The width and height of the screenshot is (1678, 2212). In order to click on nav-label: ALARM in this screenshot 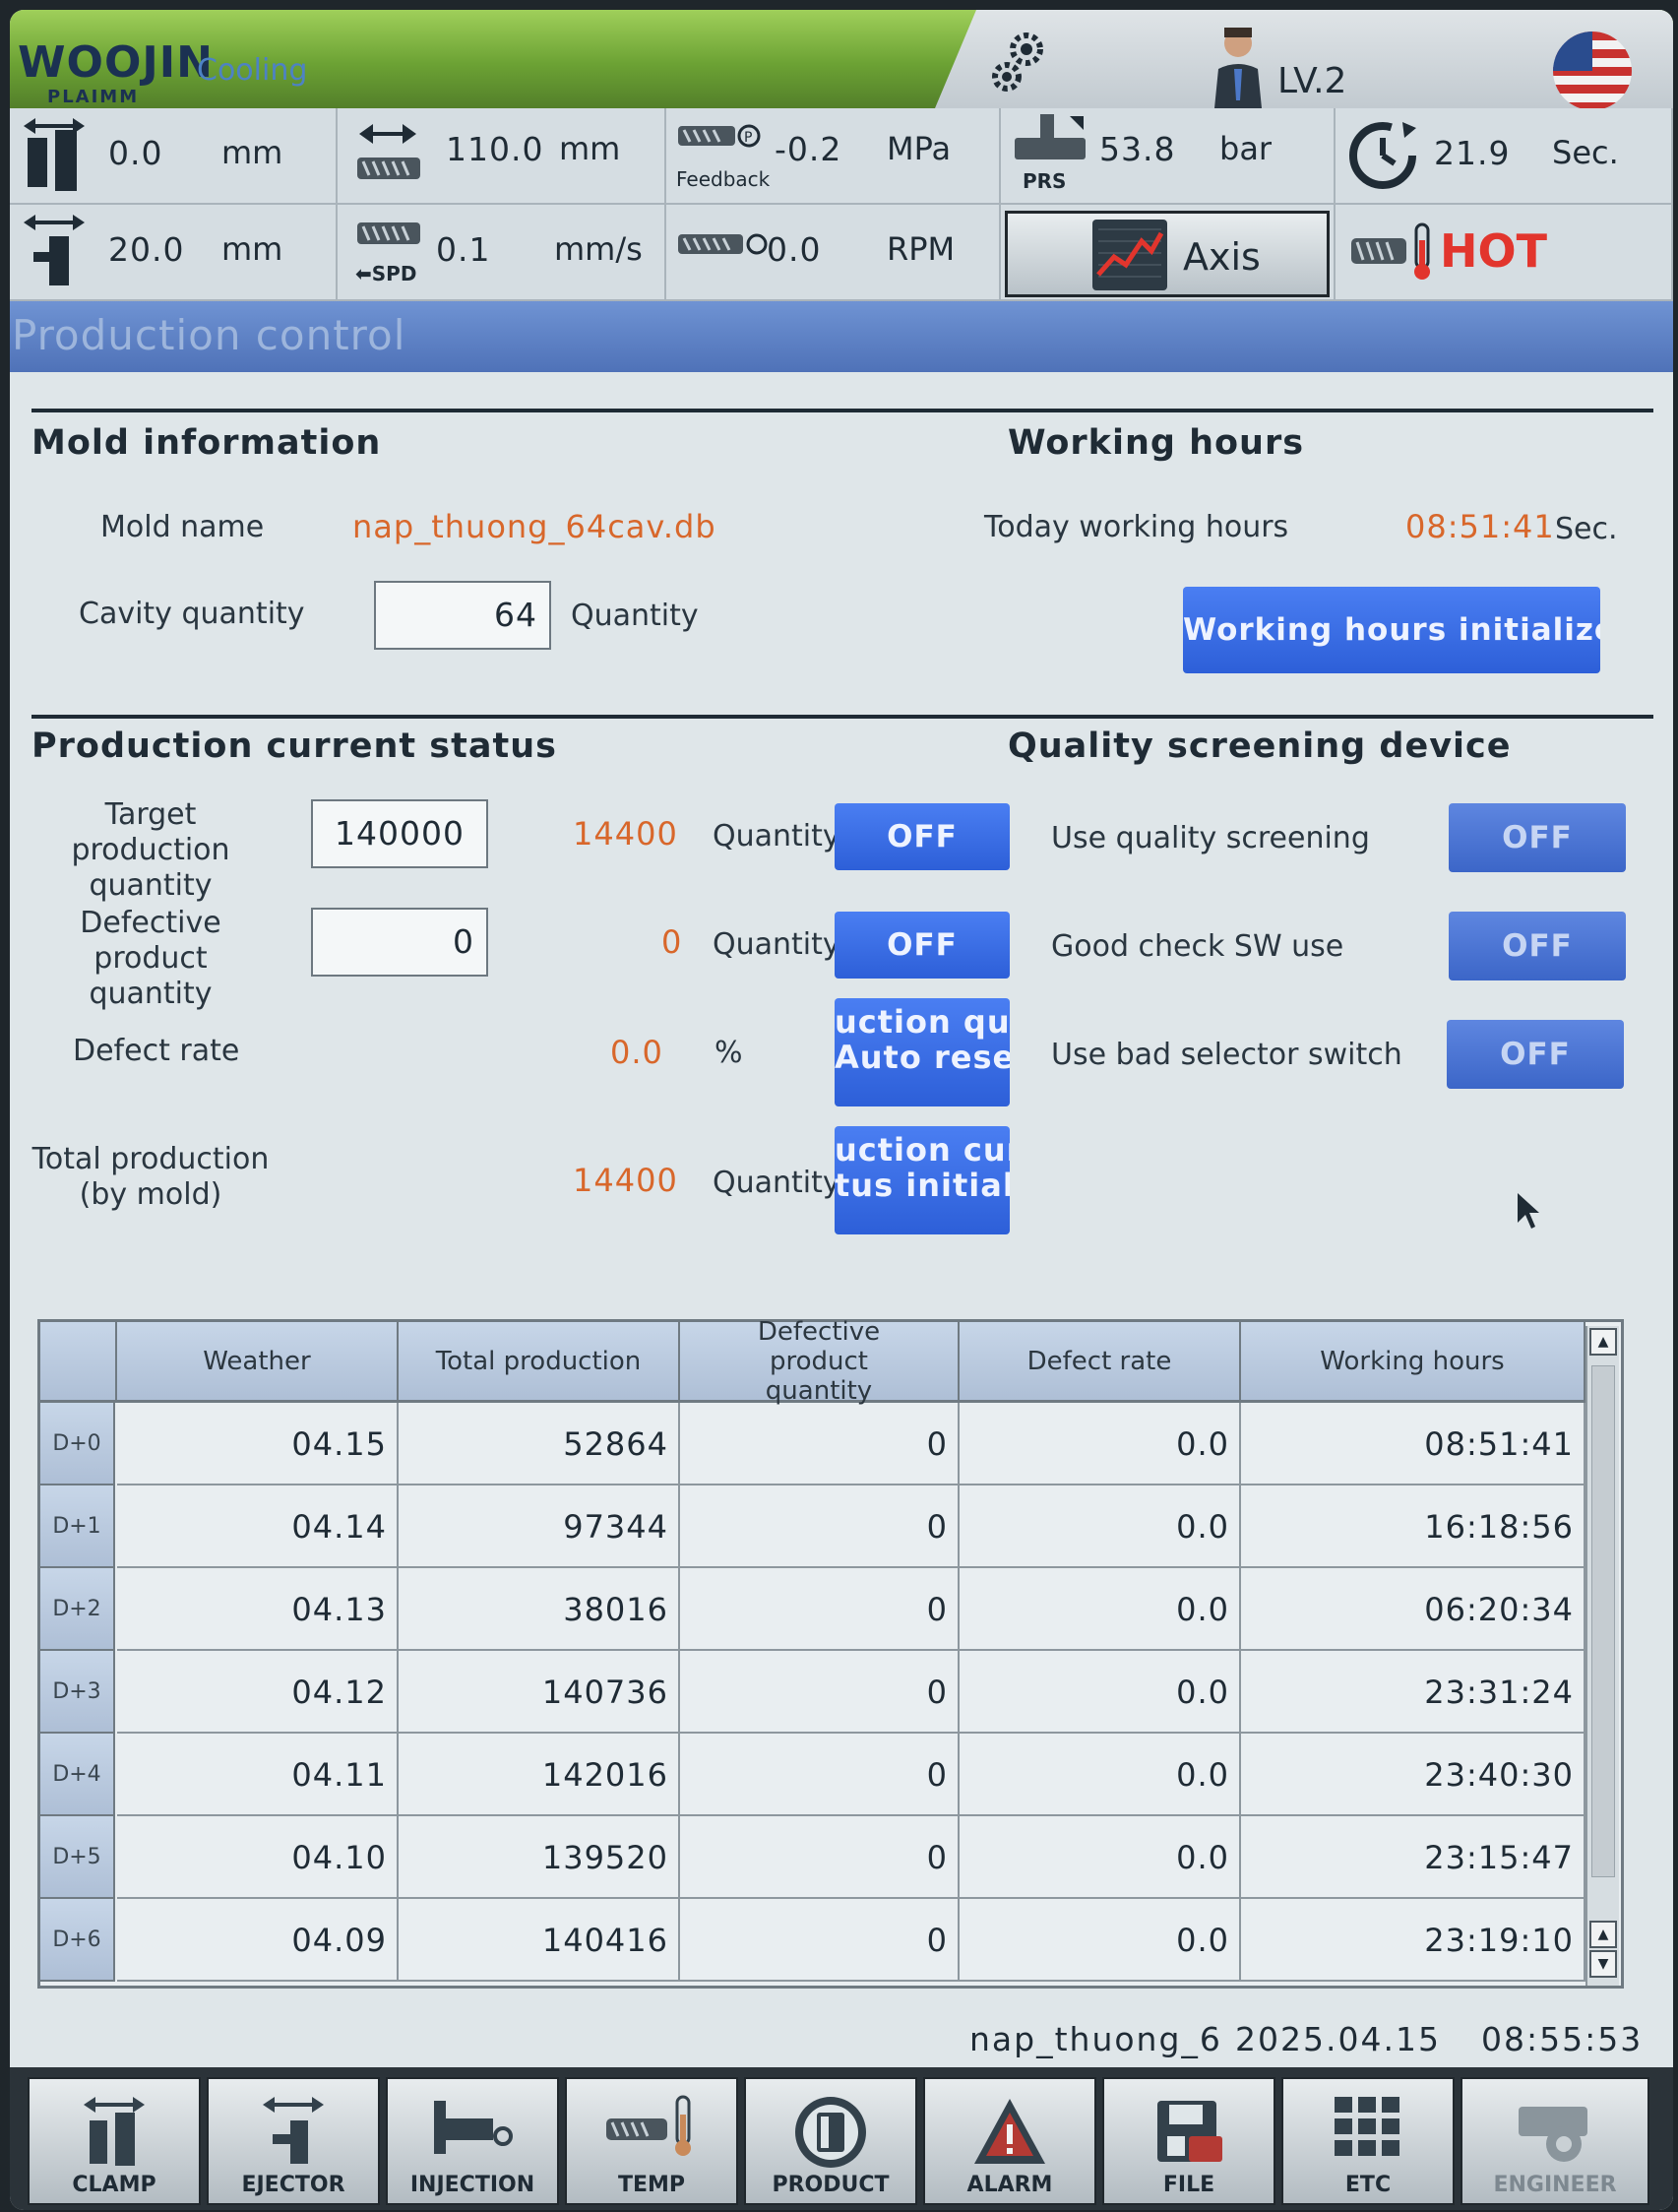, I will do `click(1009, 2185)`.